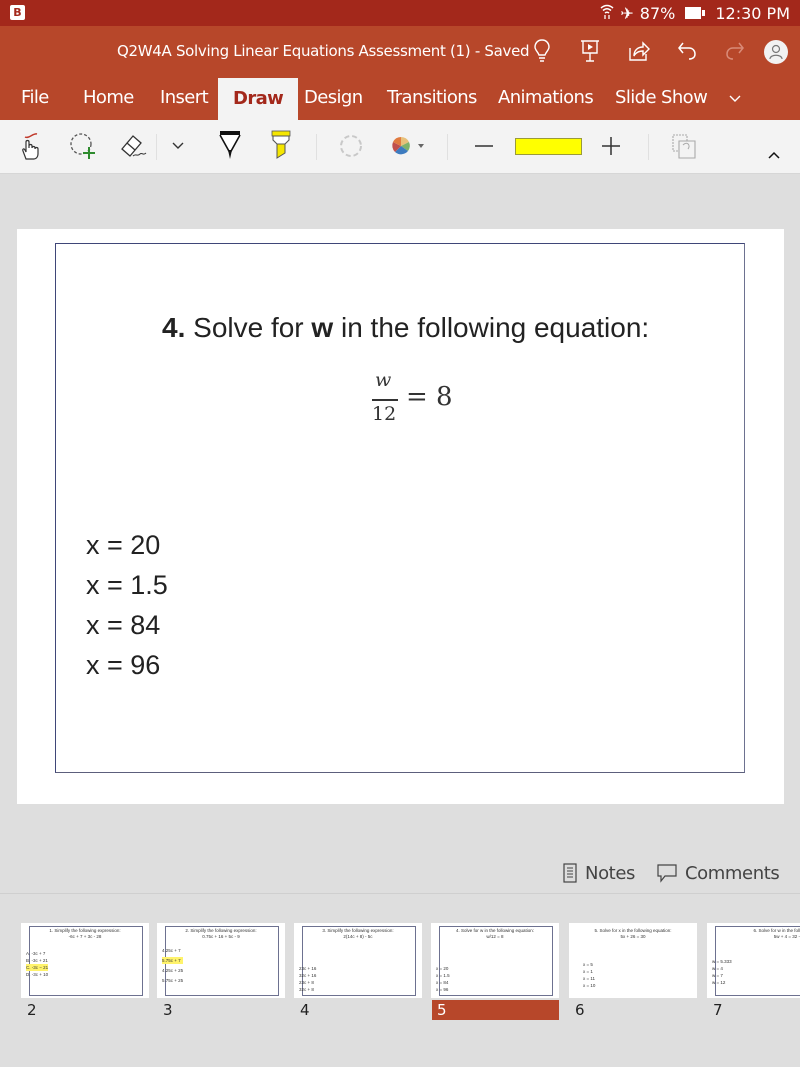 This screenshot has height=1067, width=800. I want to click on account-avatar, so click(776, 52).